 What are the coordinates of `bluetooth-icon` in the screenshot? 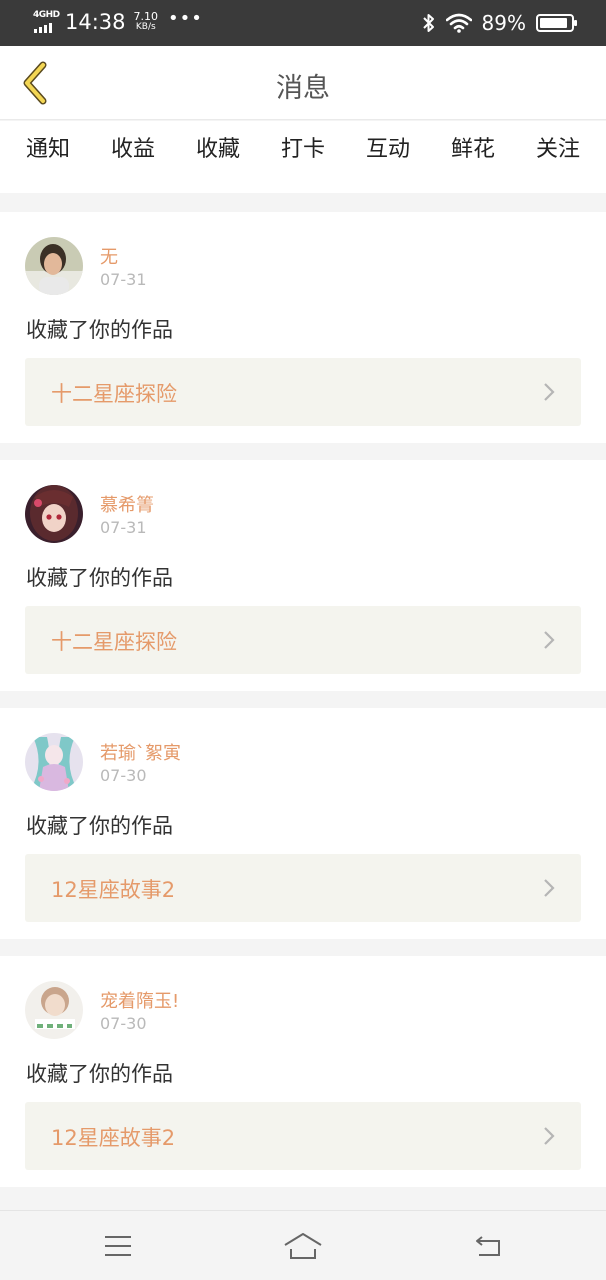 It's located at (428, 23).